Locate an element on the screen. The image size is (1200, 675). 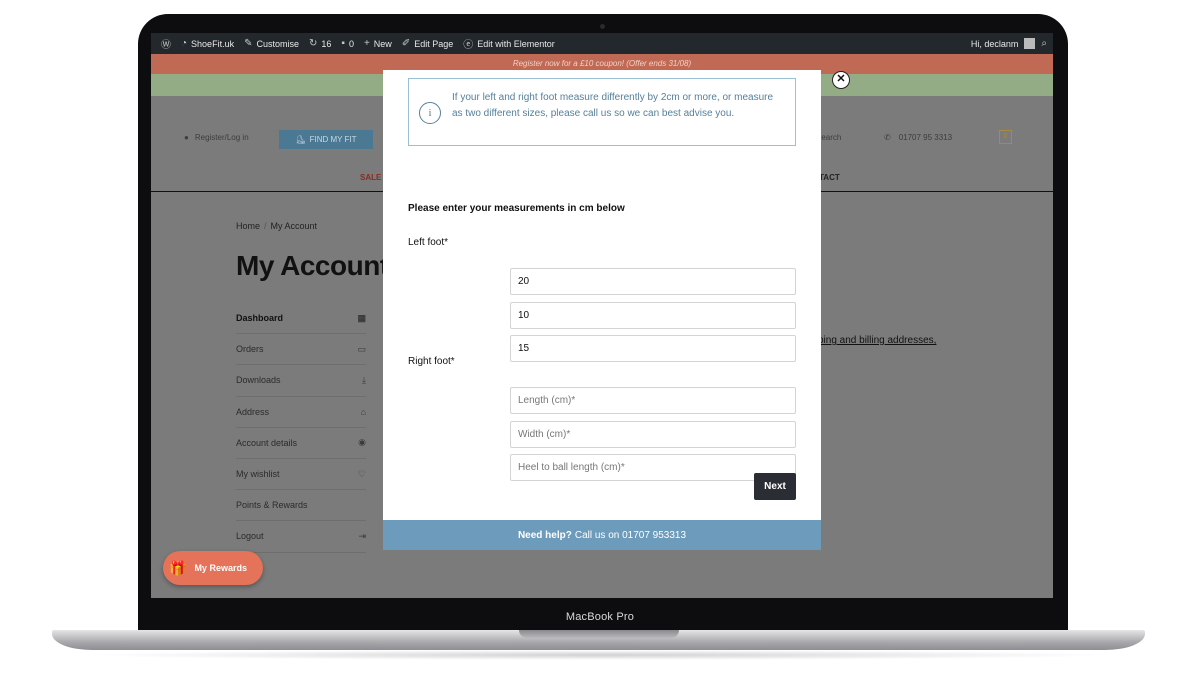
user-icon: ● is located at coordinates (186, 137).